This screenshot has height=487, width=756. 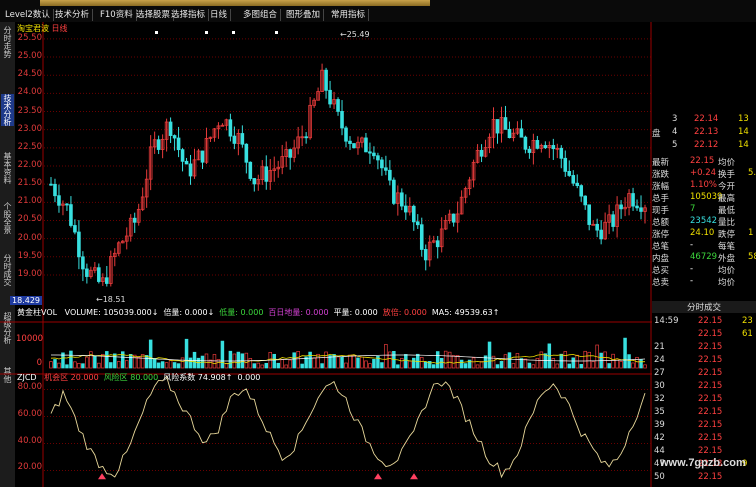 What do you see at coordinates (29, 165) in the screenshot?
I see `price-axis-label: 22.00` at bounding box center [29, 165].